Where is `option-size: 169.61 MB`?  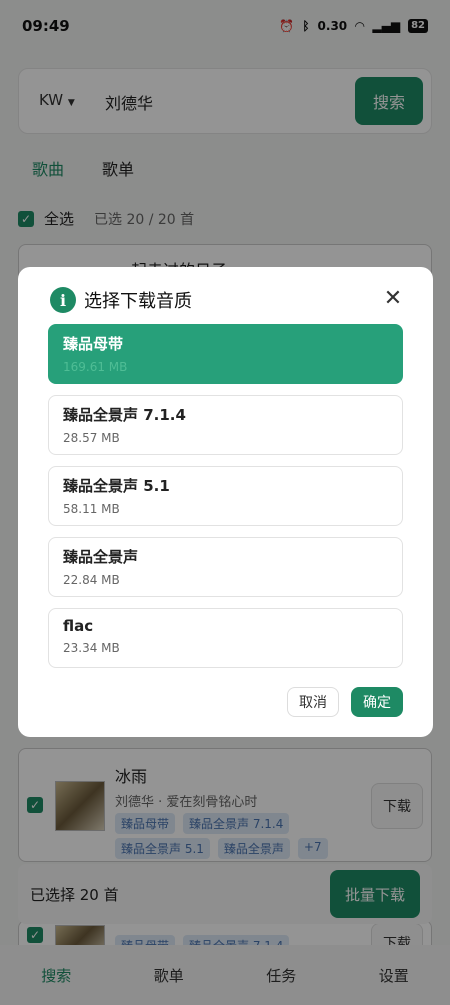
option-size: 169.61 MB is located at coordinates (95, 367).